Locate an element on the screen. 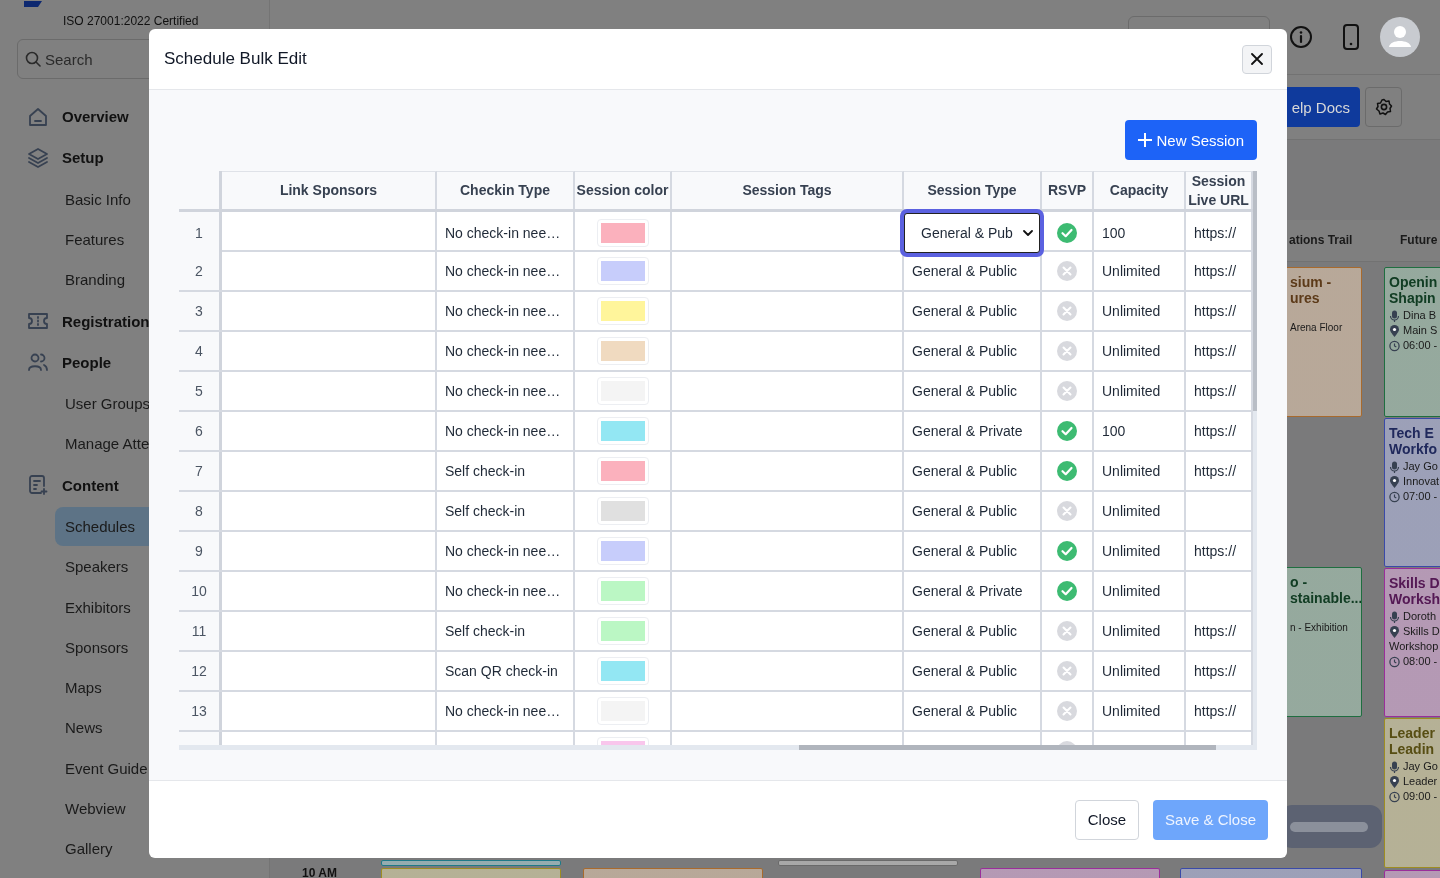 The image size is (1440, 878). event-detail: Arena Floor is located at coordinates (1317, 327).